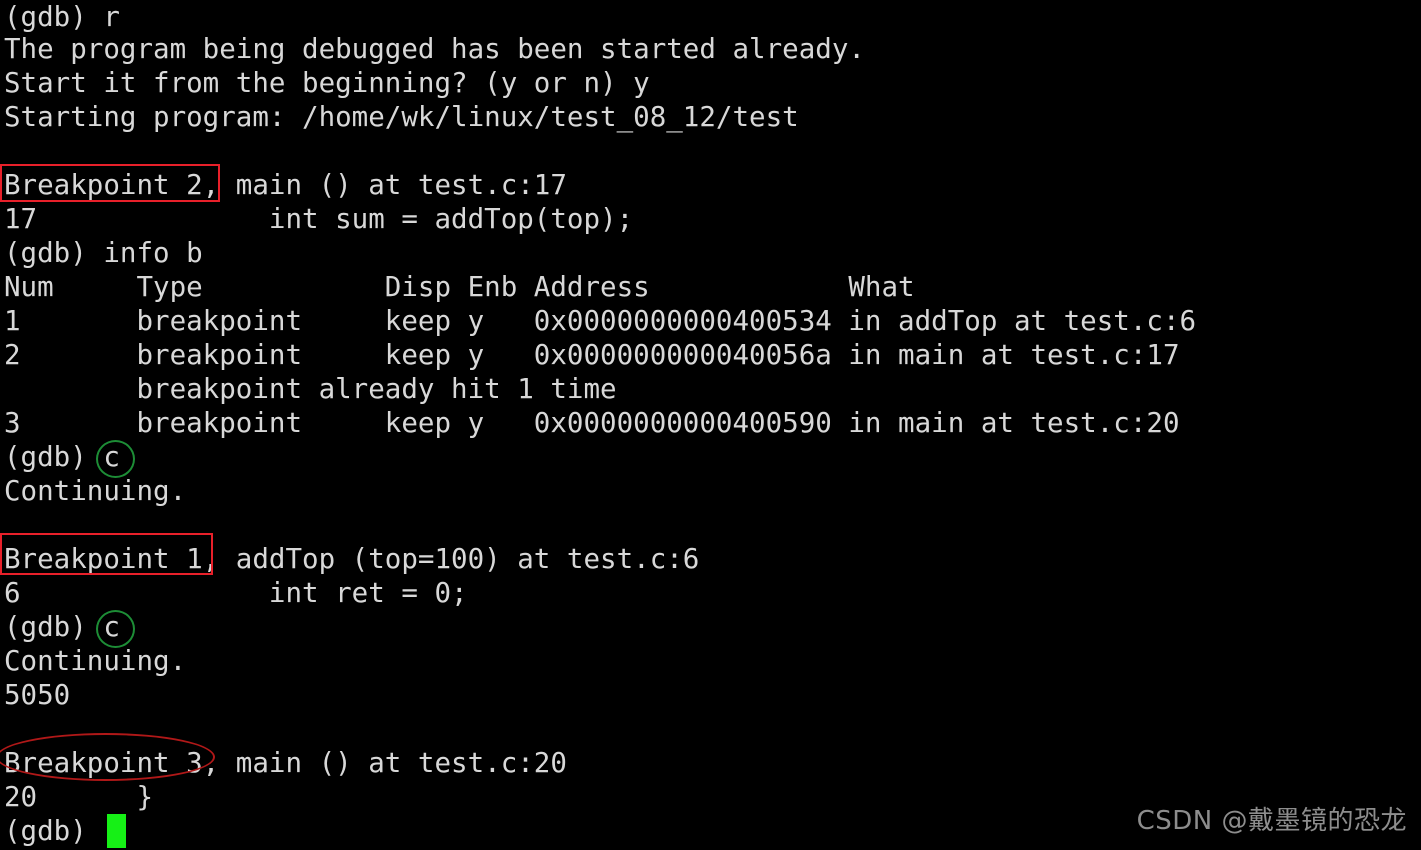 The height and width of the screenshot is (850, 1421). What do you see at coordinates (1271, 821) in the screenshot?
I see `csdn-watermark: CSDN @戴墨镜的恐龙` at bounding box center [1271, 821].